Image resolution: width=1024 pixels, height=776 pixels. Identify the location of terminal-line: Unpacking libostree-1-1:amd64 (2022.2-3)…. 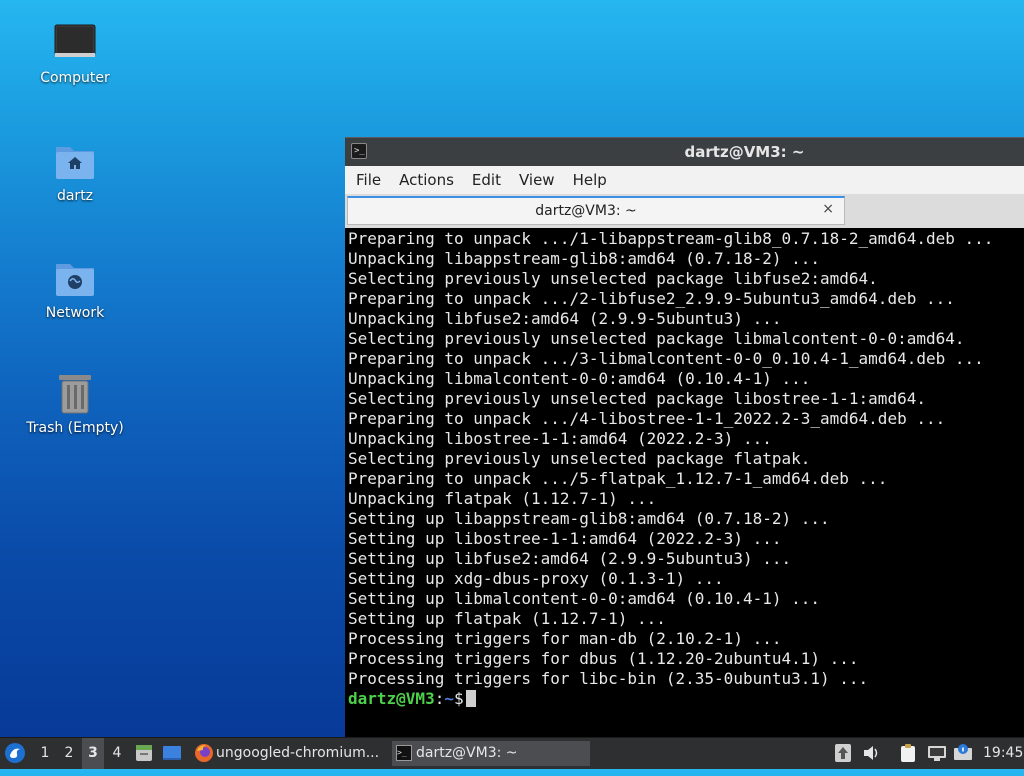
(560, 438).